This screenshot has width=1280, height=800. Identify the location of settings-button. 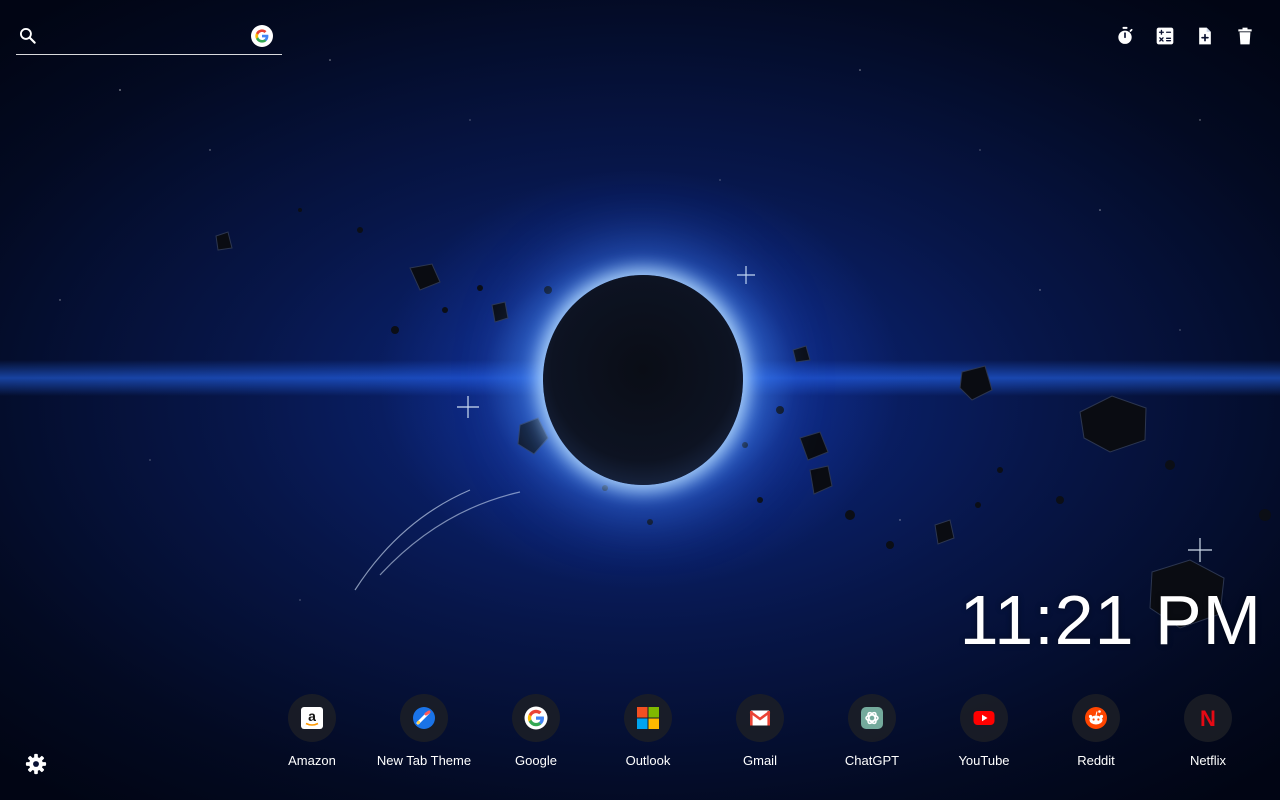
(36, 764).